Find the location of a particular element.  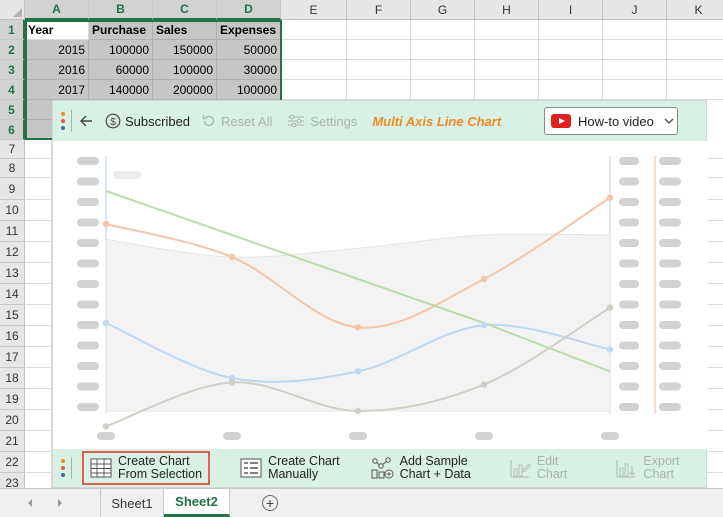

cell-h1 is located at coordinates (507, 30).